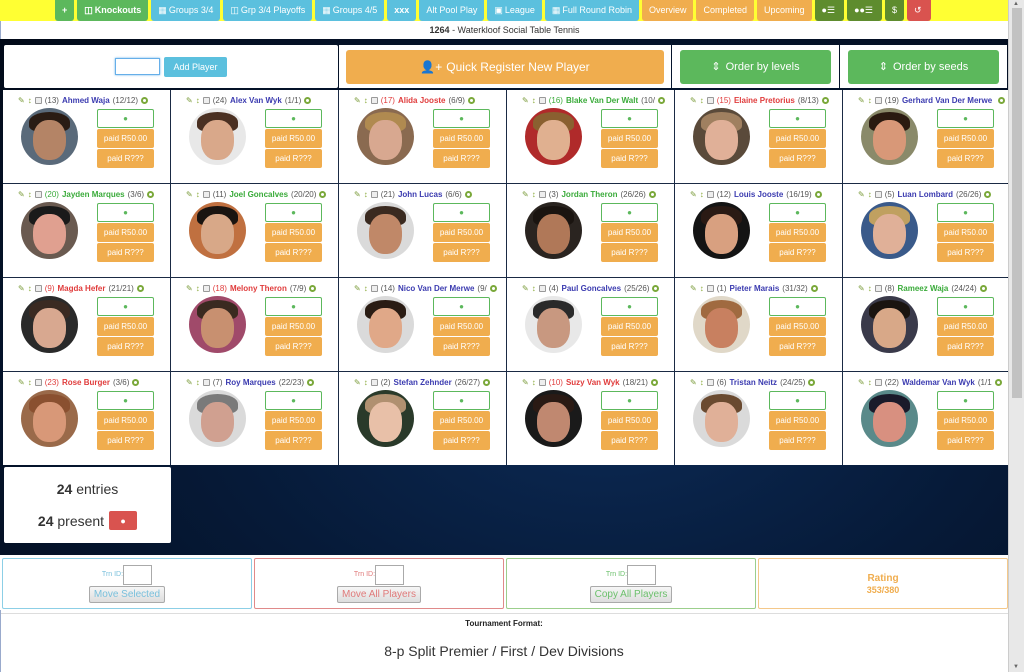 Image resolution: width=1024 pixels, height=672 pixels. I want to click on nav-button-knockouts: ◫ Knockouts, so click(113, 10).